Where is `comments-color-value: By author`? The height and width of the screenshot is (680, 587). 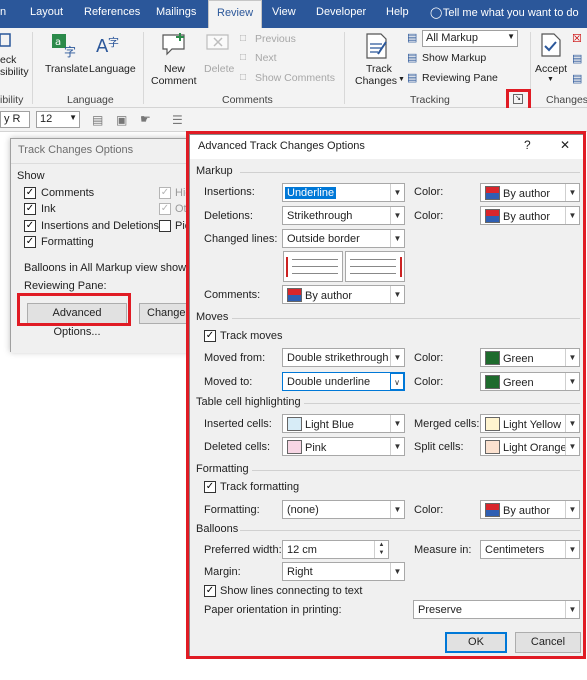 comments-color-value: By author is located at coordinates (329, 296).